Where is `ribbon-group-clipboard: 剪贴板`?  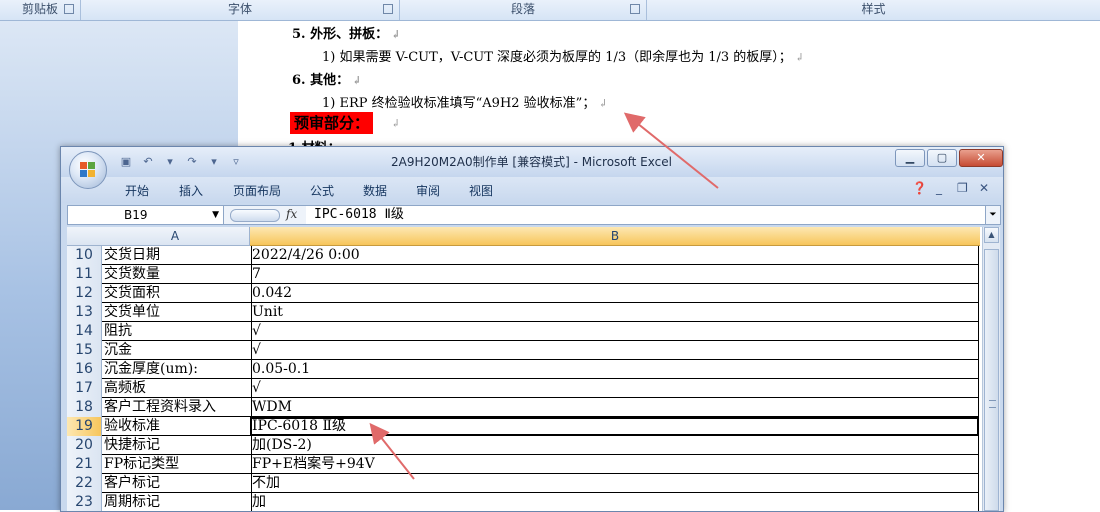 ribbon-group-clipboard: 剪贴板 is located at coordinates (40, 10).